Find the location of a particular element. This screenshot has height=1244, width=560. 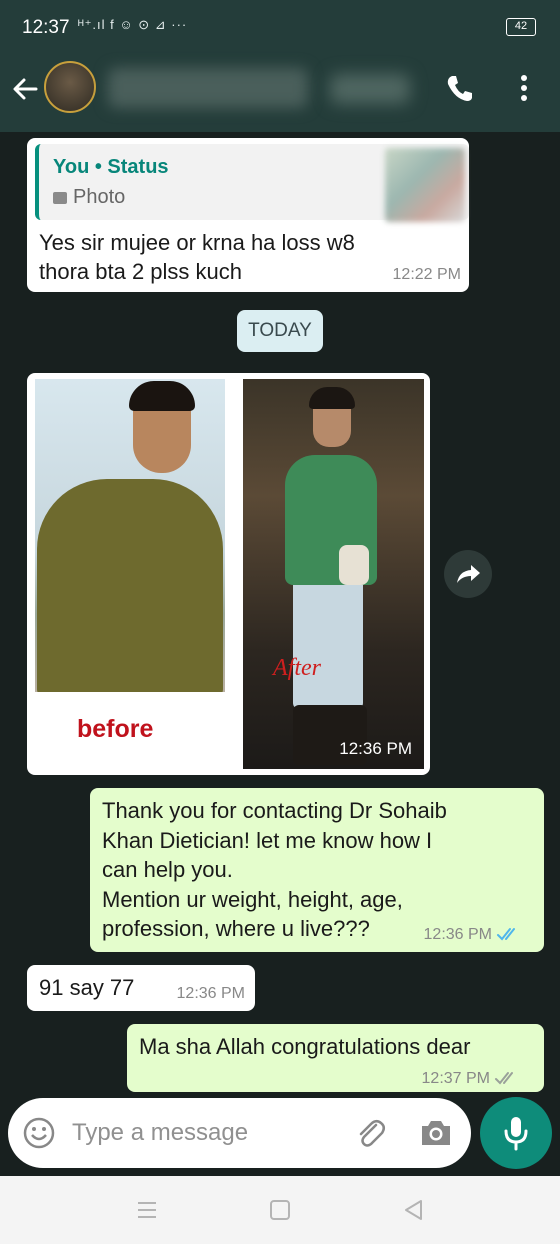

message-text: Ma sha Allah congratulations dear is located at coordinates (305, 1046).